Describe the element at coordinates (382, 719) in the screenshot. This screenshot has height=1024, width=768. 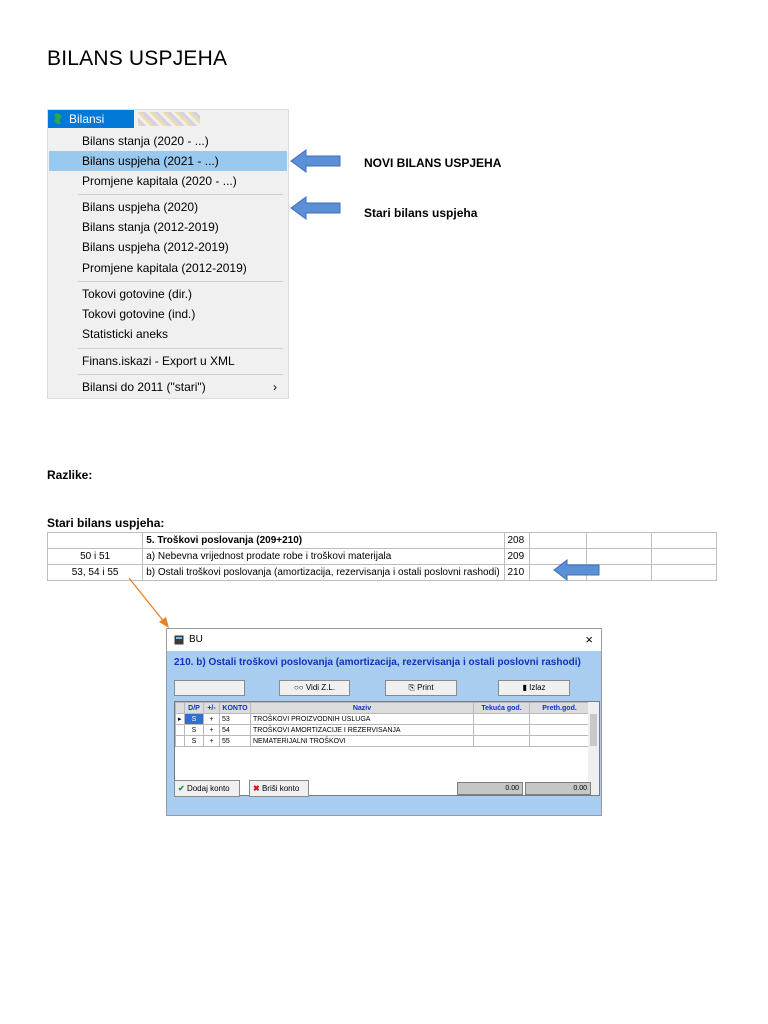
I see `table-row: ▸ S + 53 TROŠKOVI PROIZVODNIH USLUGA` at that location.